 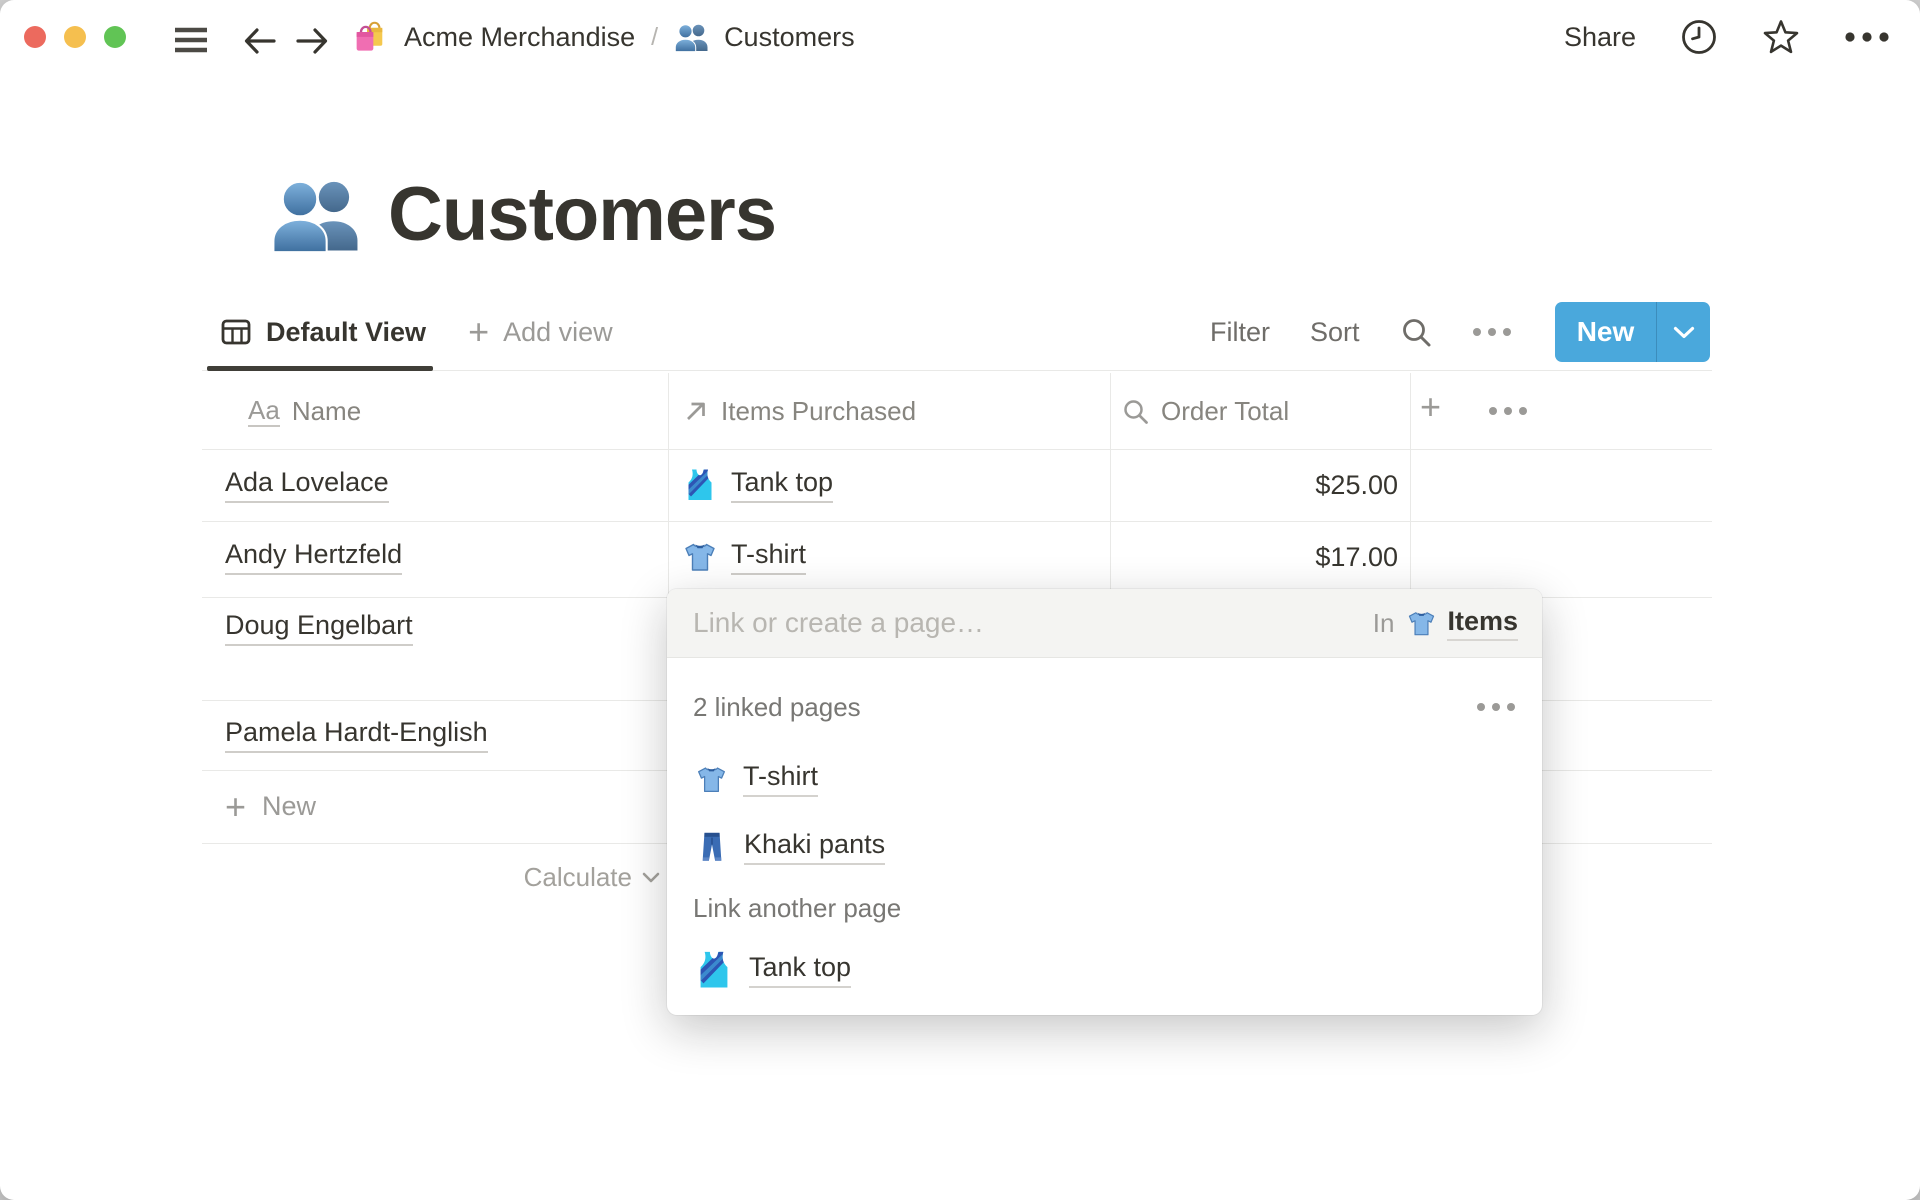 I want to click on clock-icon, so click(x=1699, y=37).